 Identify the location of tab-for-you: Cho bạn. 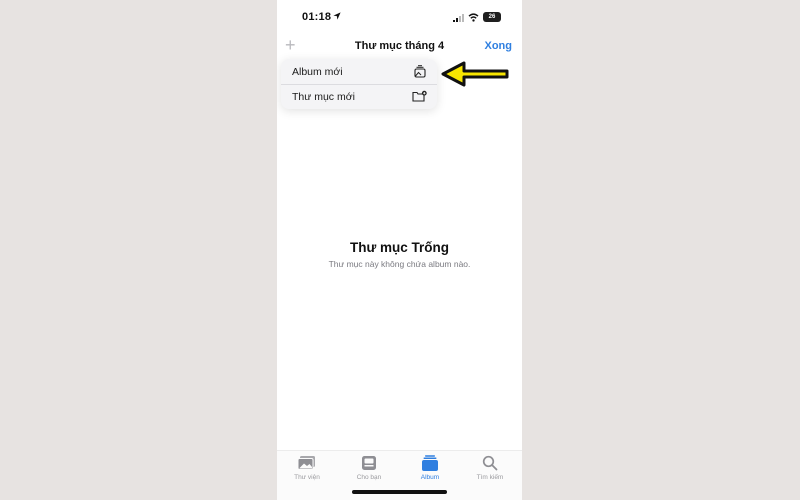
(369, 468).